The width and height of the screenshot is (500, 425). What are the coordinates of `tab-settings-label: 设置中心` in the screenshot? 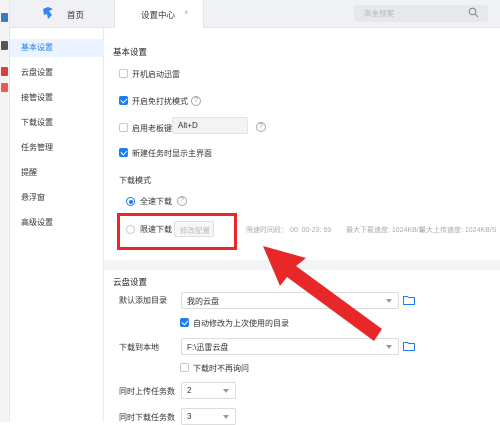 It's located at (158, 15).